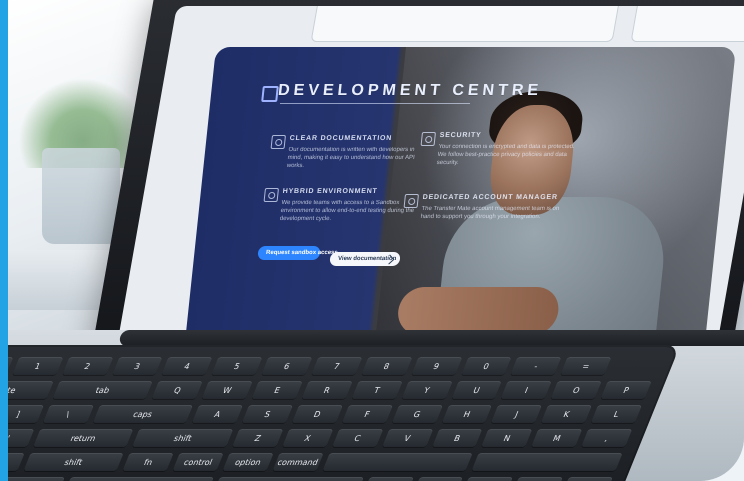 The height and width of the screenshot is (481, 744). What do you see at coordinates (457, 438) in the screenshot?
I see `keyboard-key: B` at bounding box center [457, 438].